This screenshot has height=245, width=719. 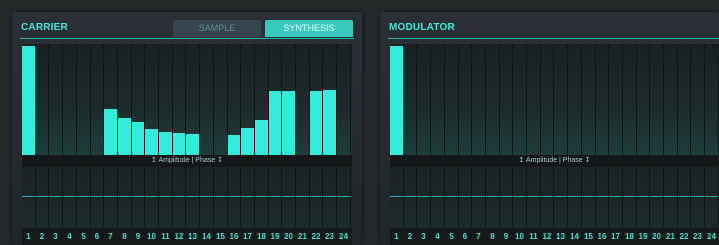 What do you see at coordinates (396, 236) in the screenshot?
I see `modulator-harmonic-number: 1` at bounding box center [396, 236].